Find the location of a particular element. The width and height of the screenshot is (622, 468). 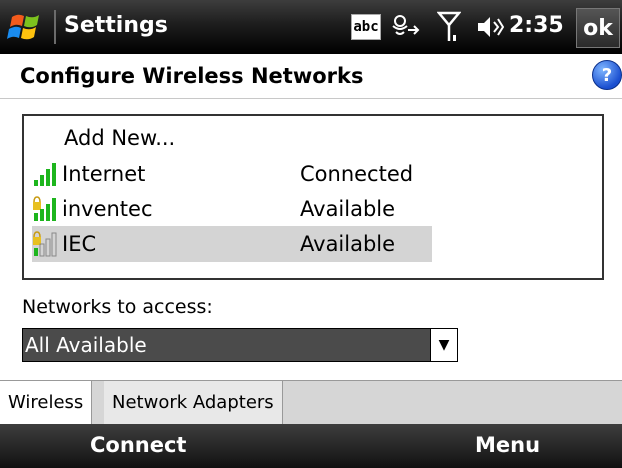

tab-network-adapters: Network Adapters is located at coordinates (193, 402).